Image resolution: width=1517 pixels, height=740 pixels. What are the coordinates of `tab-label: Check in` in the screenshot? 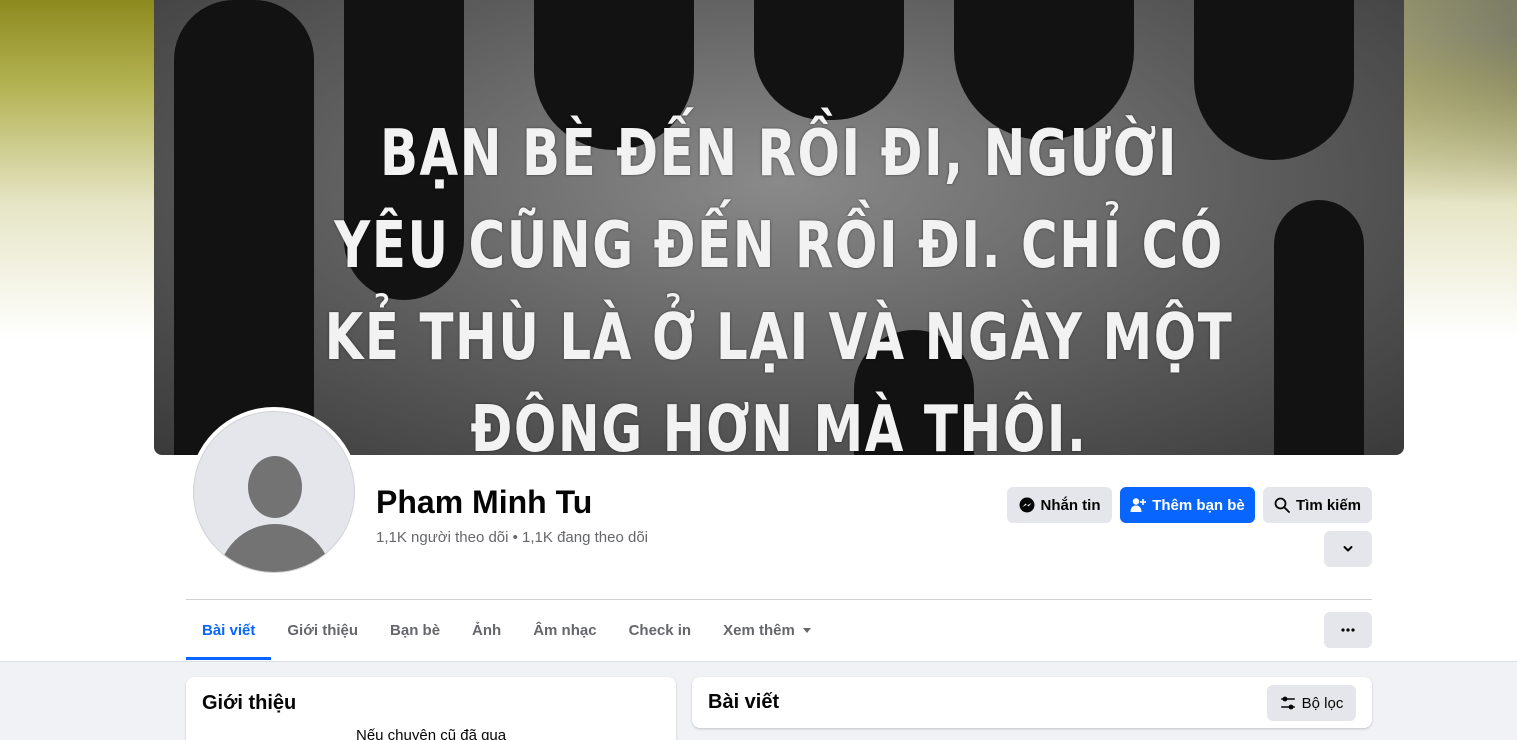 It's located at (660, 630).